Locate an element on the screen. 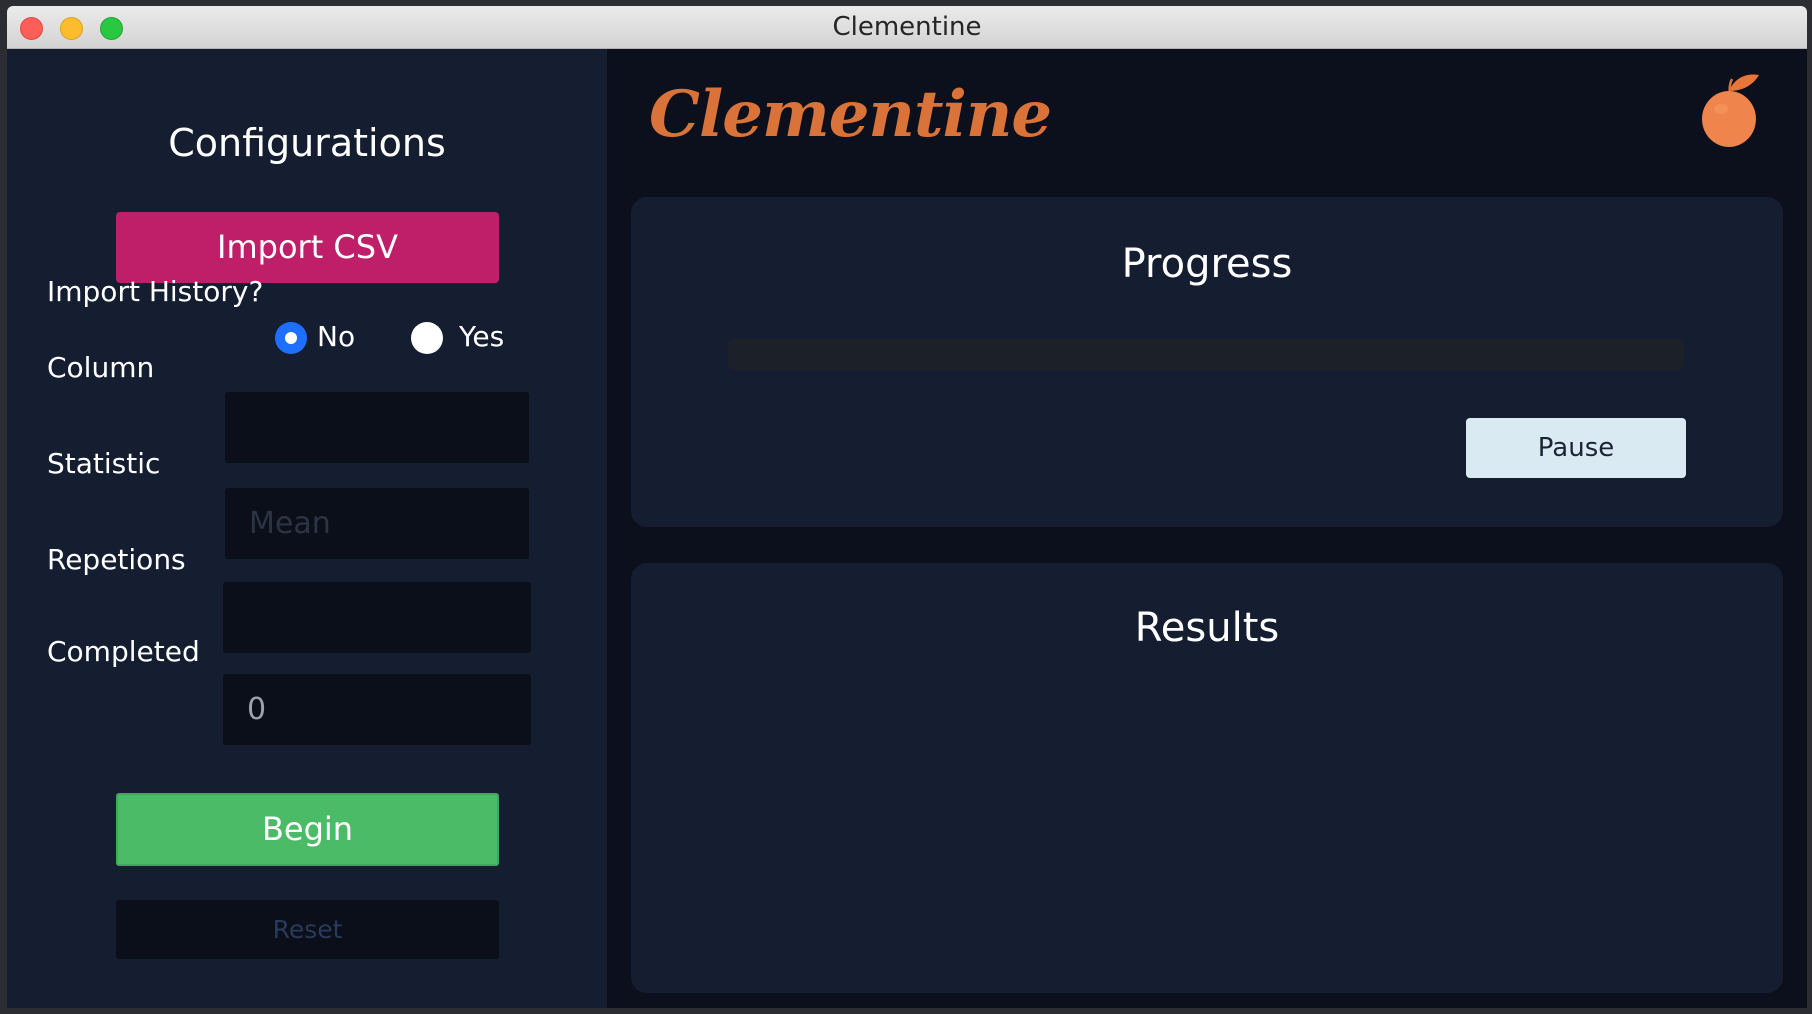 The width and height of the screenshot is (1812, 1014). statistic-input is located at coordinates (377, 523).